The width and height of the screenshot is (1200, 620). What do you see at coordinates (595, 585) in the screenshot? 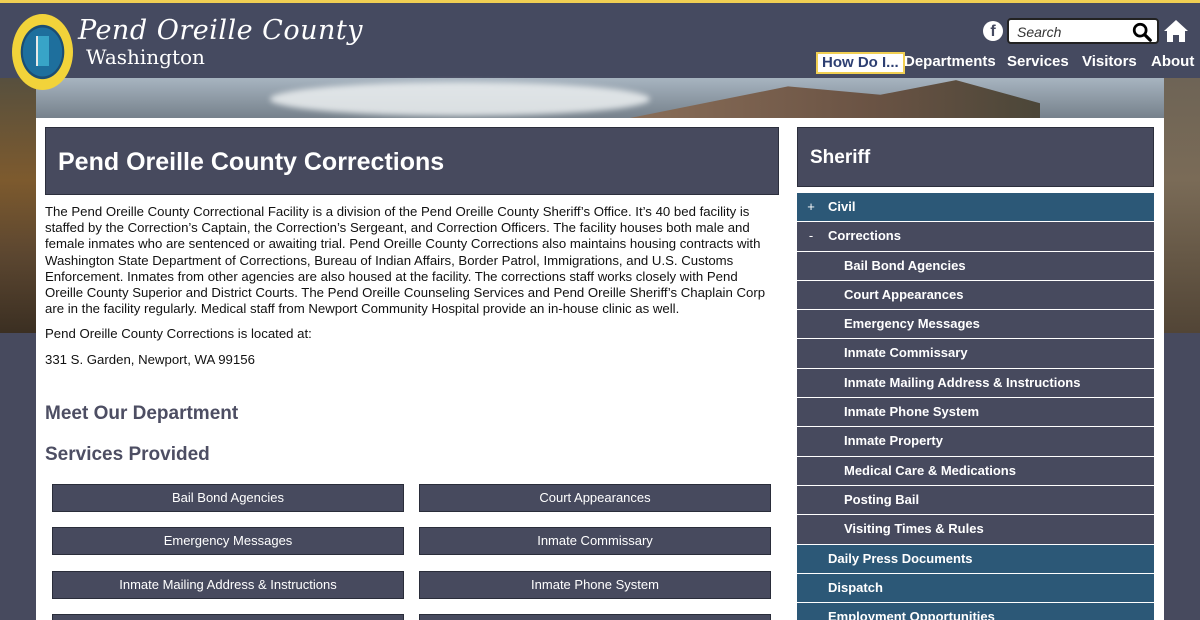
I see `service-button-inmate-phone: Inmate Phone System` at bounding box center [595, 585].